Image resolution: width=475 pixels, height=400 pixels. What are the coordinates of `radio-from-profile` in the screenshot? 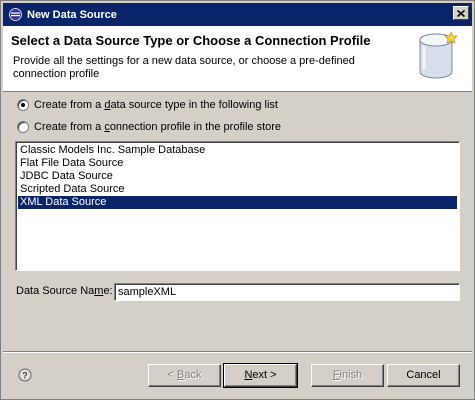 It's located at (23, 127).